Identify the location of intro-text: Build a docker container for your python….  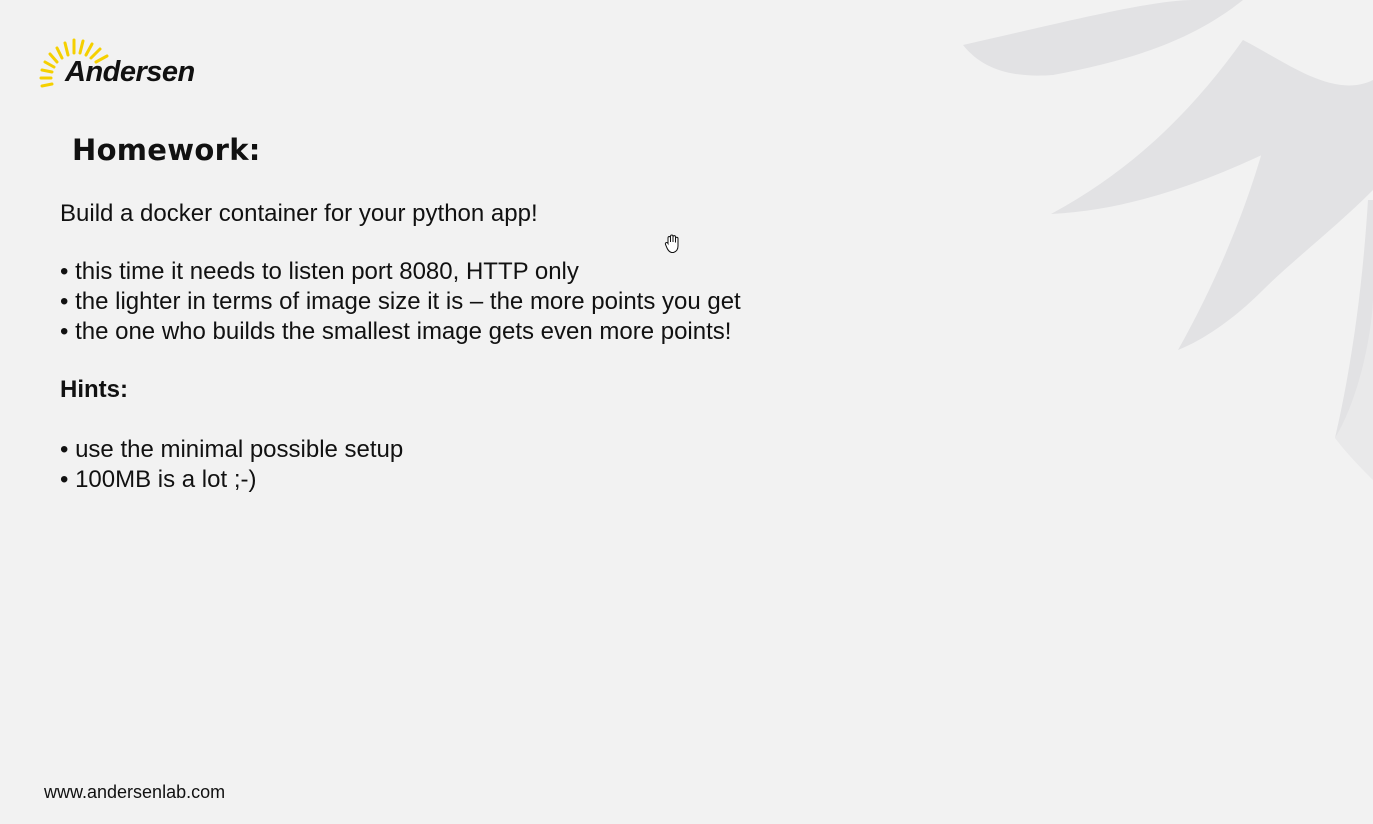
(299, 213).